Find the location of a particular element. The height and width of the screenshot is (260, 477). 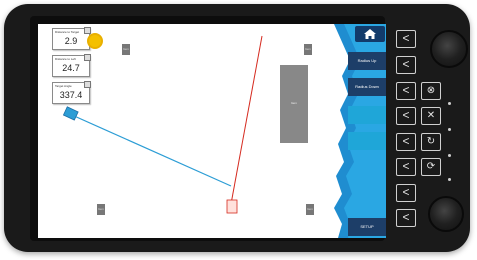

obstacle-block: Item is located at coordinates (294, 104).